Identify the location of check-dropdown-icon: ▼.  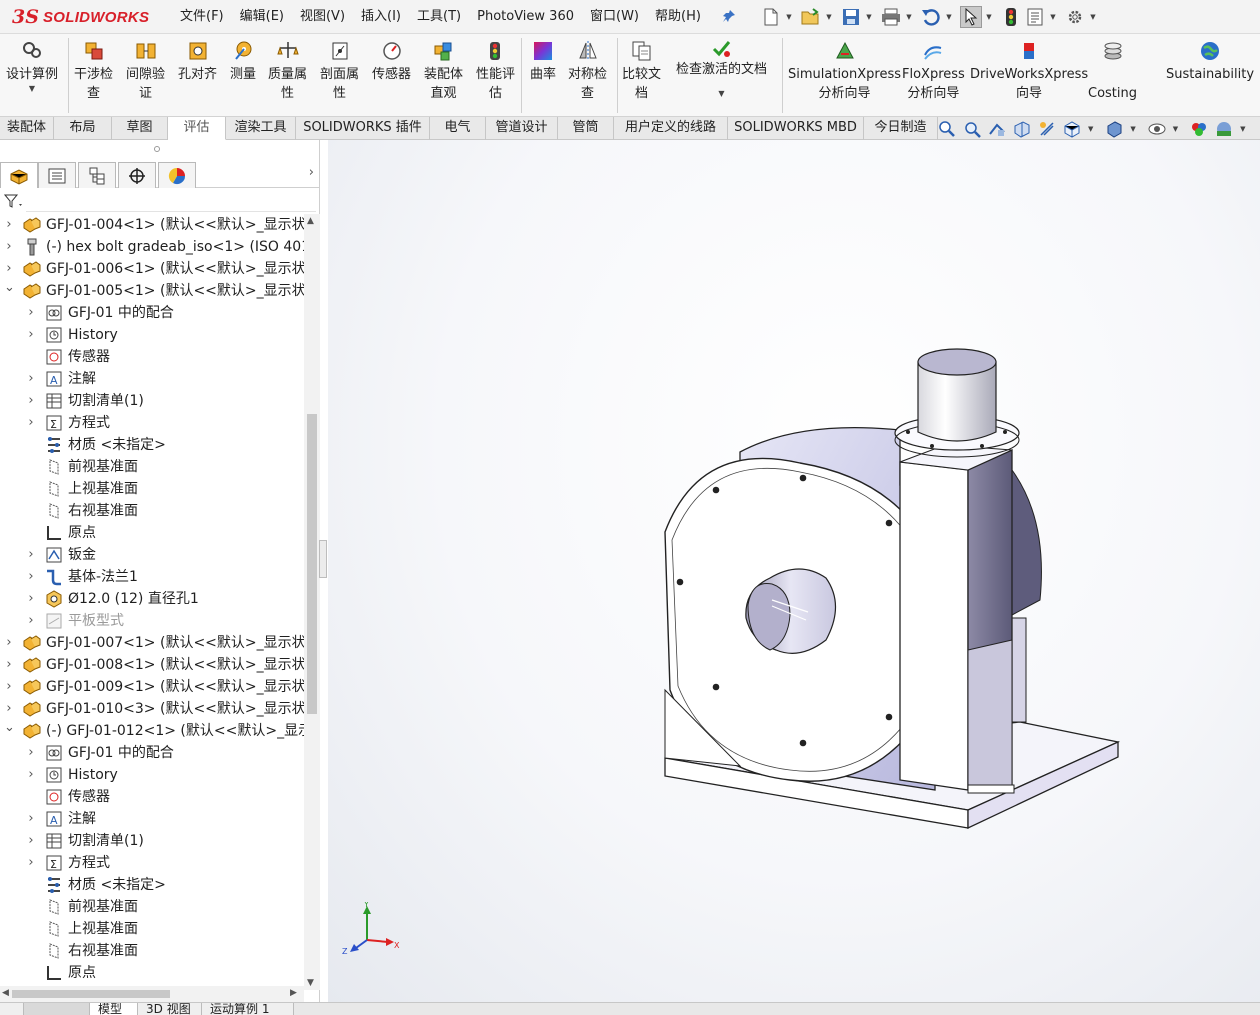
(721, 94).